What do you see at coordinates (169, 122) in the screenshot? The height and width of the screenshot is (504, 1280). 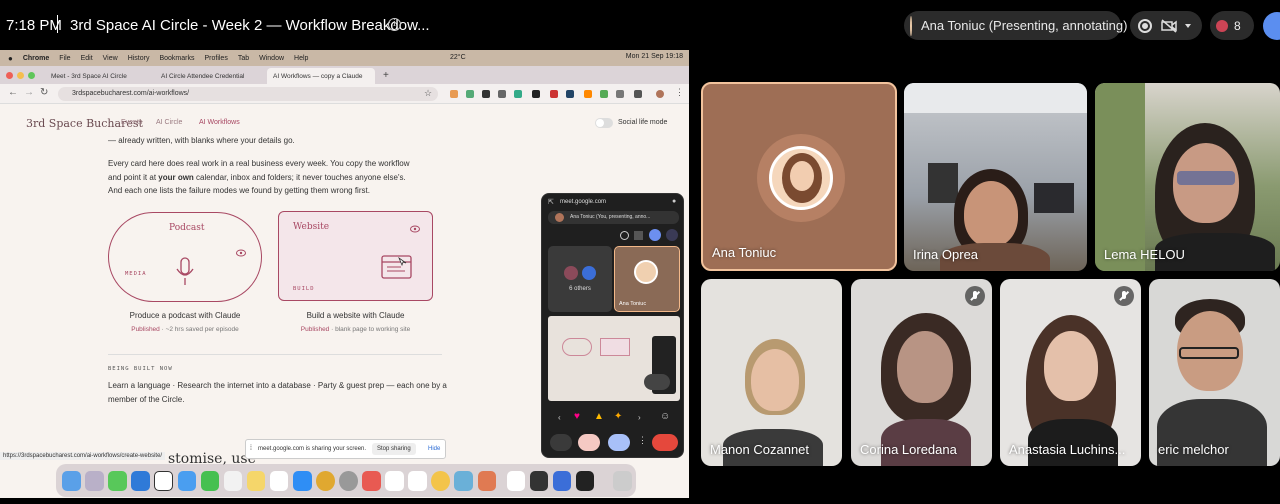 I see `nav-ai-circle: AI Circle` at bounding box center [169, 122].